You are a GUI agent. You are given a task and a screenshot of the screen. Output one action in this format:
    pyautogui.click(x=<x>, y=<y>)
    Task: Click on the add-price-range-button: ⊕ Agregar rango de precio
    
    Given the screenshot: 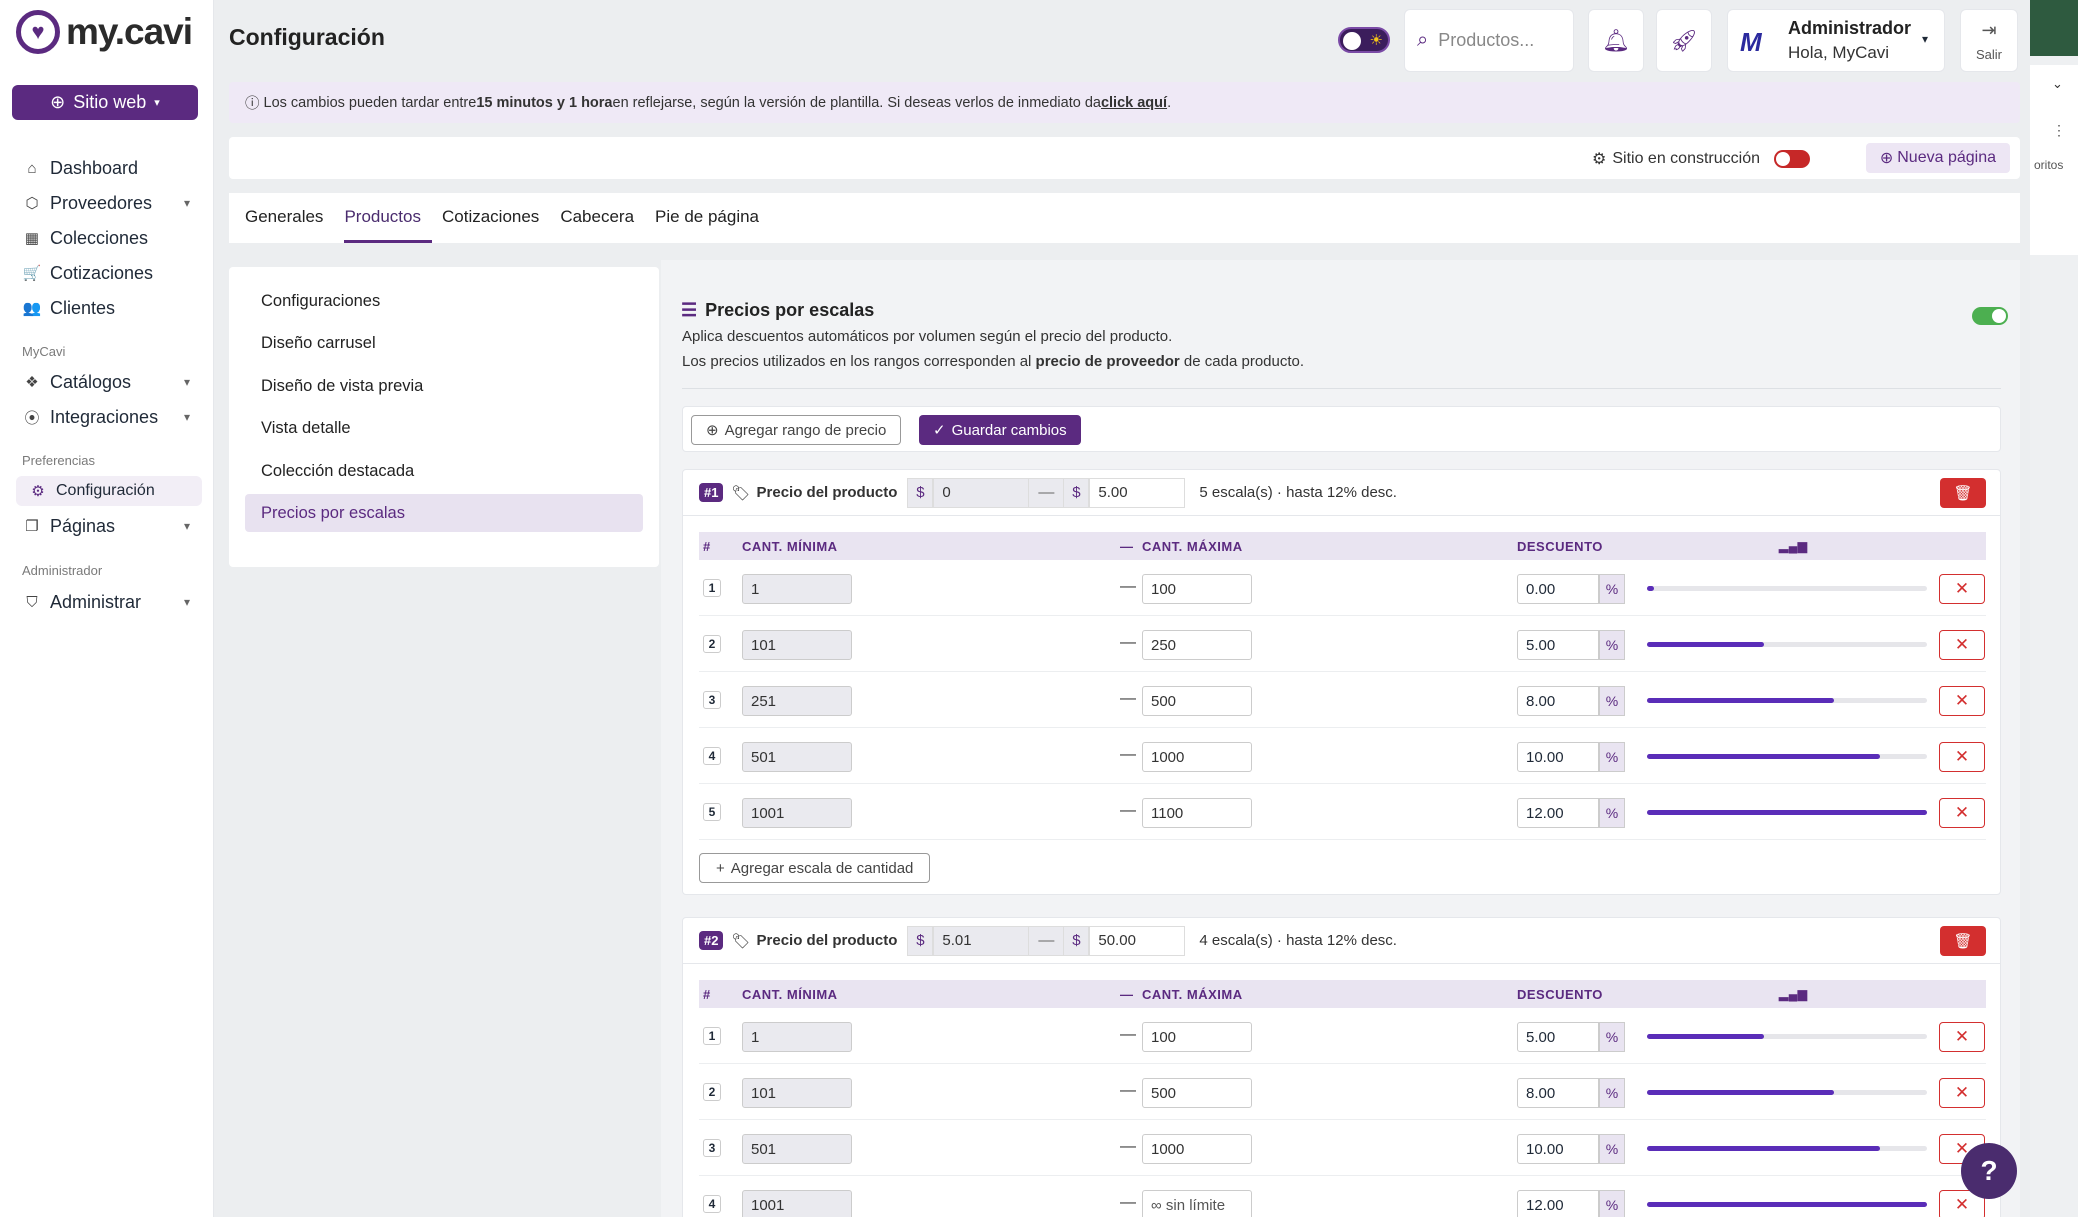 What is the action you would take?
    pyautogui.click(x=796, y=430)
    